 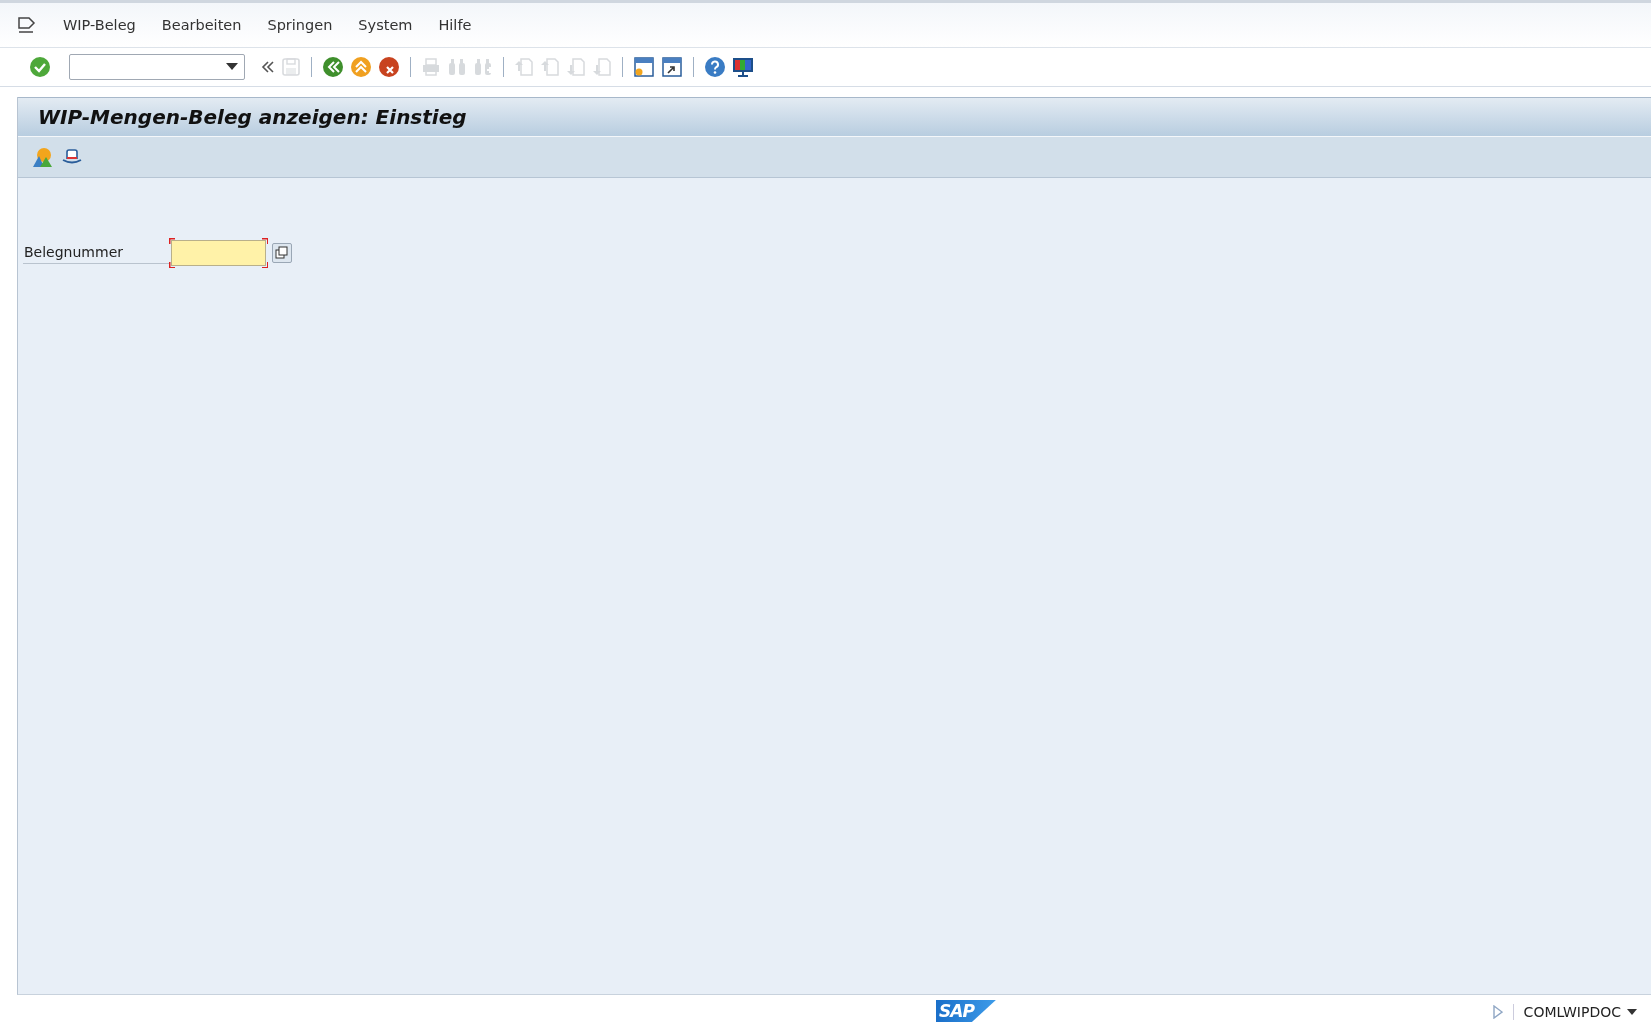 I want to click on menu-item: System, so click(x=385, y=25).